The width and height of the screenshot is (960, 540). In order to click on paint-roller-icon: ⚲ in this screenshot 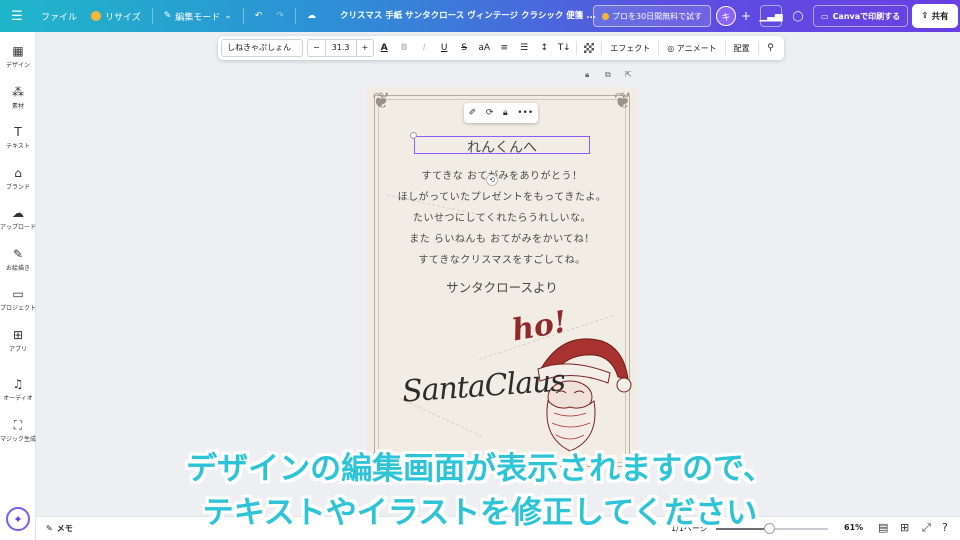, I will do `click(771, 48)`.